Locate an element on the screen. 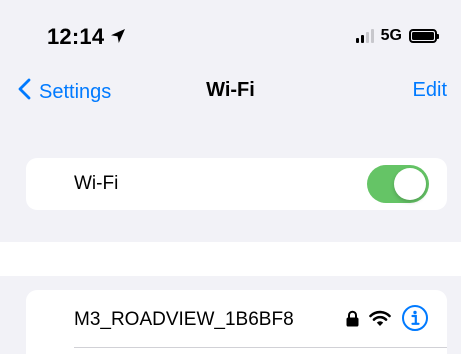 This screenshot has width=461, height=354. info-icon is located at coordinates (415, 320).